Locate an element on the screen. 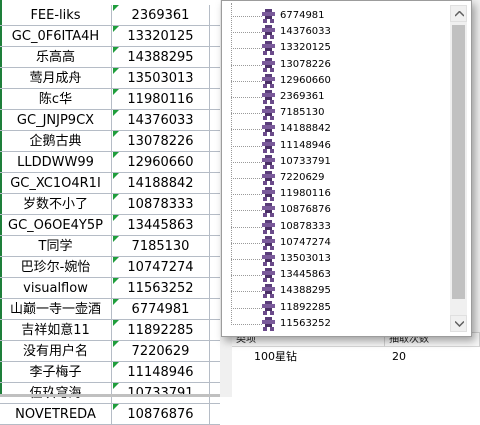  prize-list: 类项 抽取次数 100星钻 20 is located at coordinates (356, 365).